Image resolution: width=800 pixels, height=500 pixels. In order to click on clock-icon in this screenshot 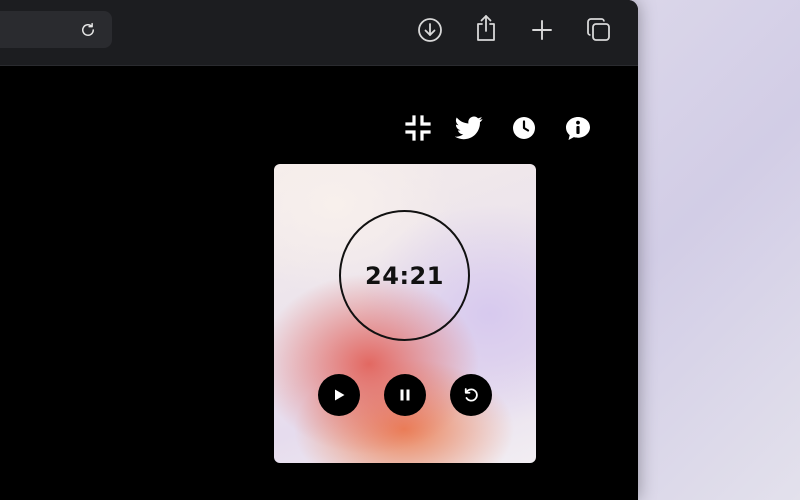, I will do `click(524, 128)`.